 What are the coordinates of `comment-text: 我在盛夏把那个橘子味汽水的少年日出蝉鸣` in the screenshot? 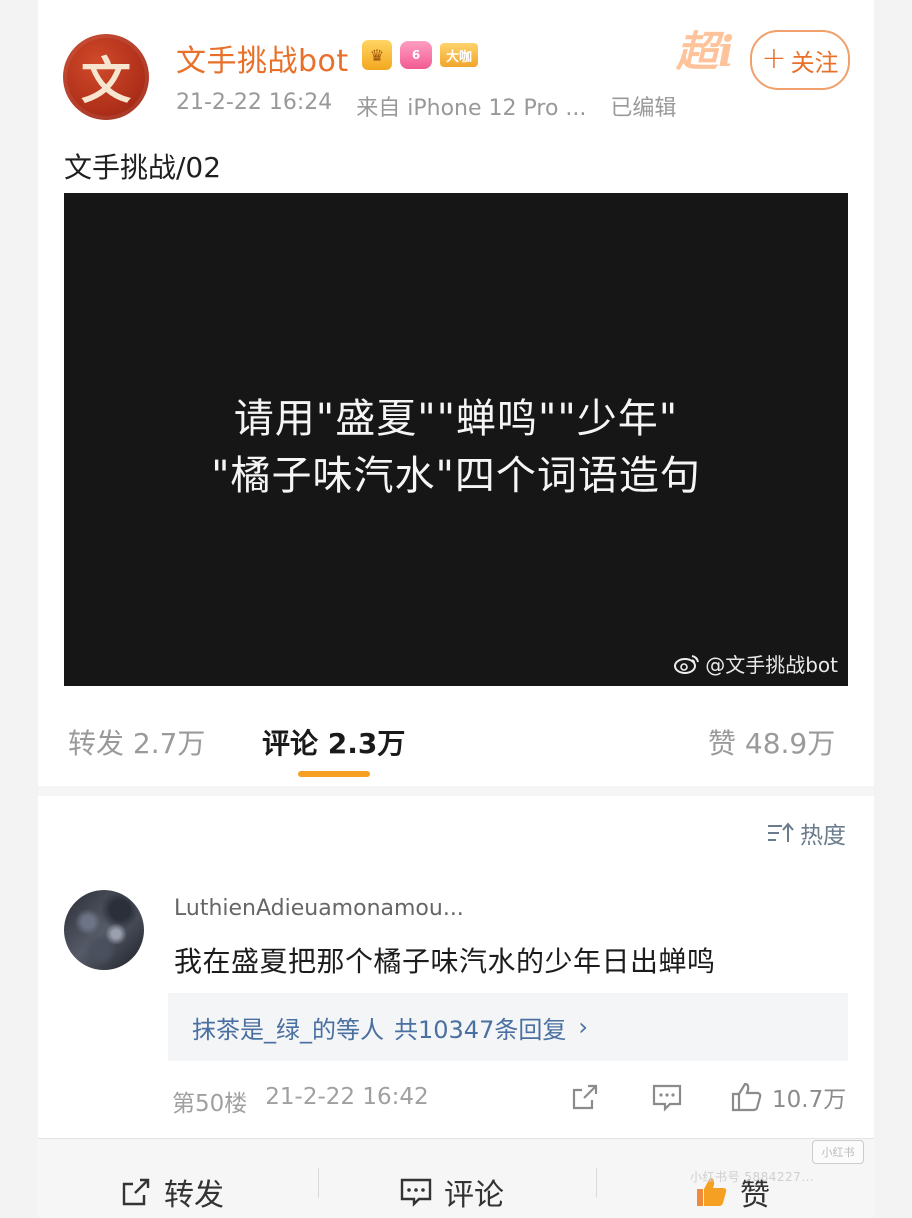 It's located at (445, 961).